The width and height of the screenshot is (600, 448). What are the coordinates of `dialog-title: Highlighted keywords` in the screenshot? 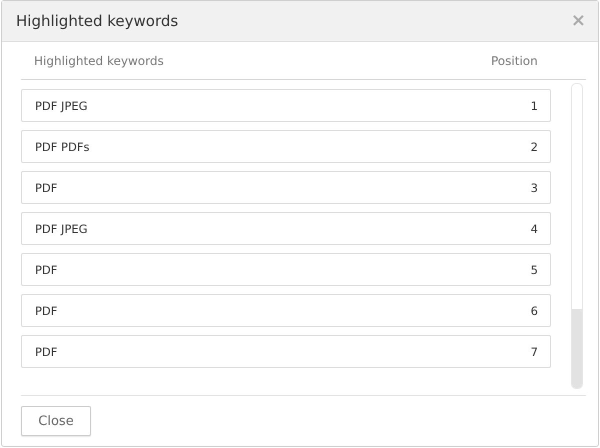 It's located at (97, 21).